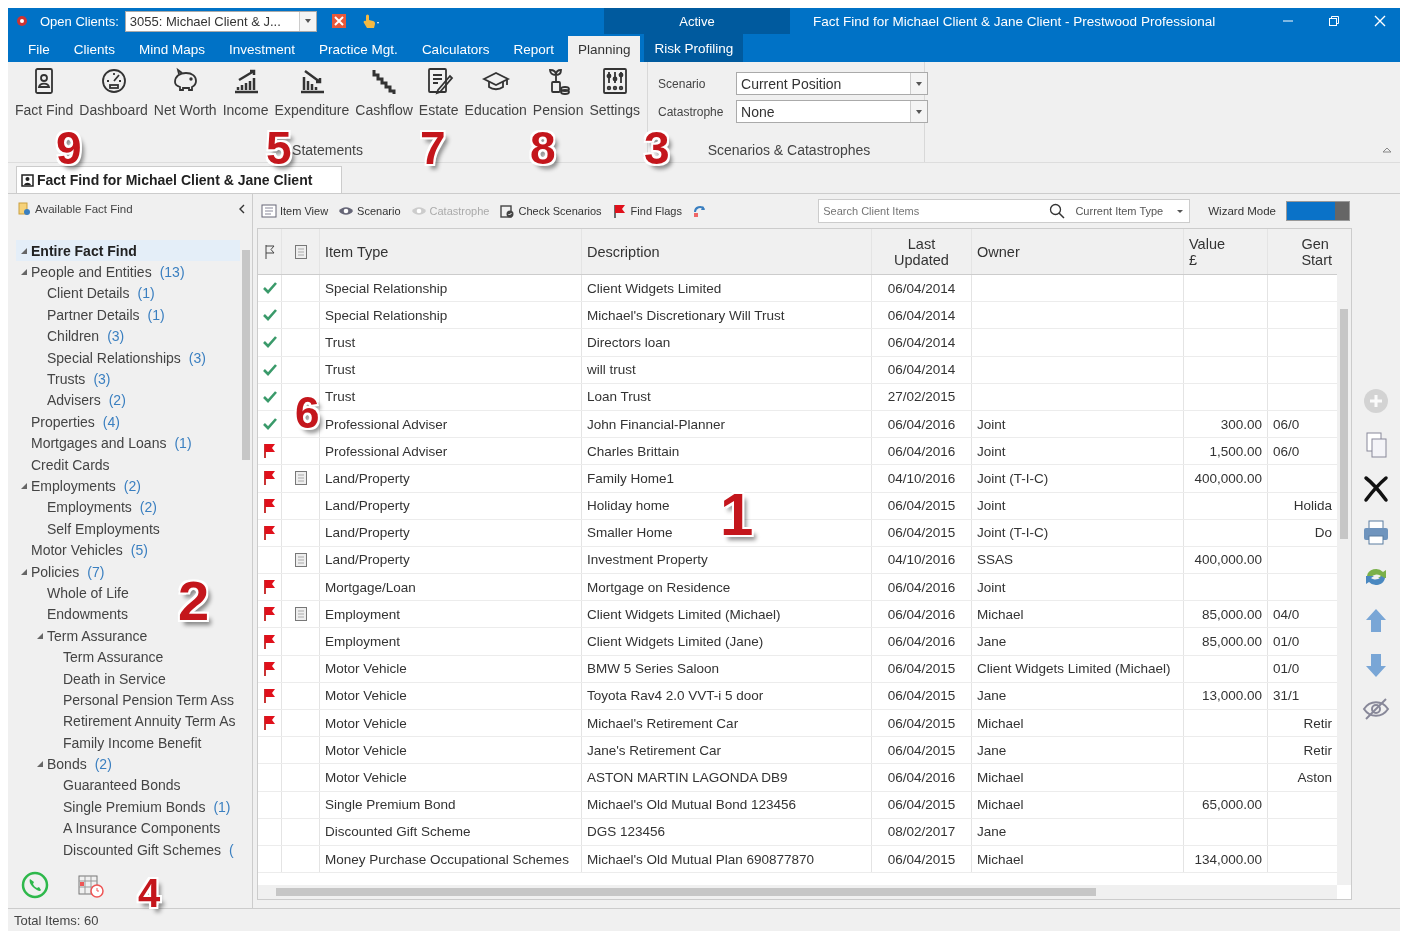 This screenshot has height=931, width=1407. What do you see at coordinates (1380, 21) in the screenshot?
I see `close-icon` at bounding box center [1380, 21].